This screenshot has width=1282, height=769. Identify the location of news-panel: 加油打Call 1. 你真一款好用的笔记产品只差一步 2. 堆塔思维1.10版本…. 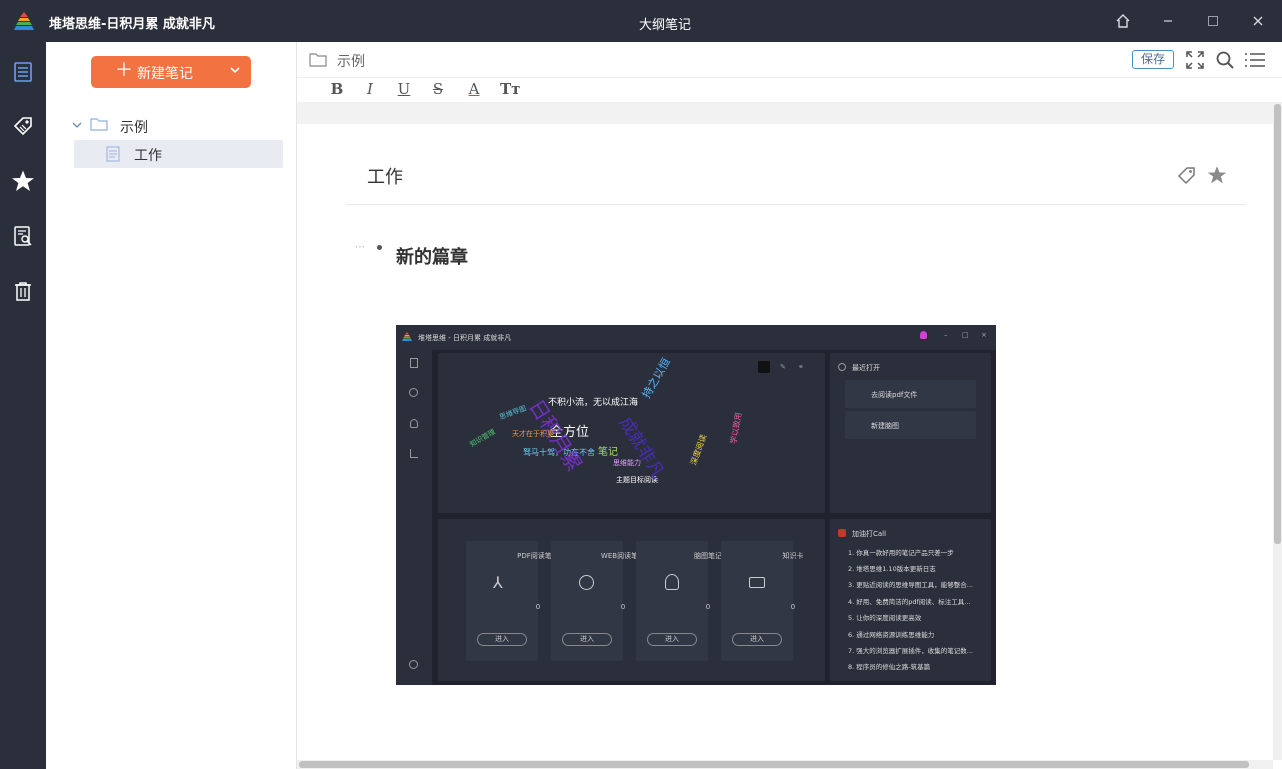
(910, 600).